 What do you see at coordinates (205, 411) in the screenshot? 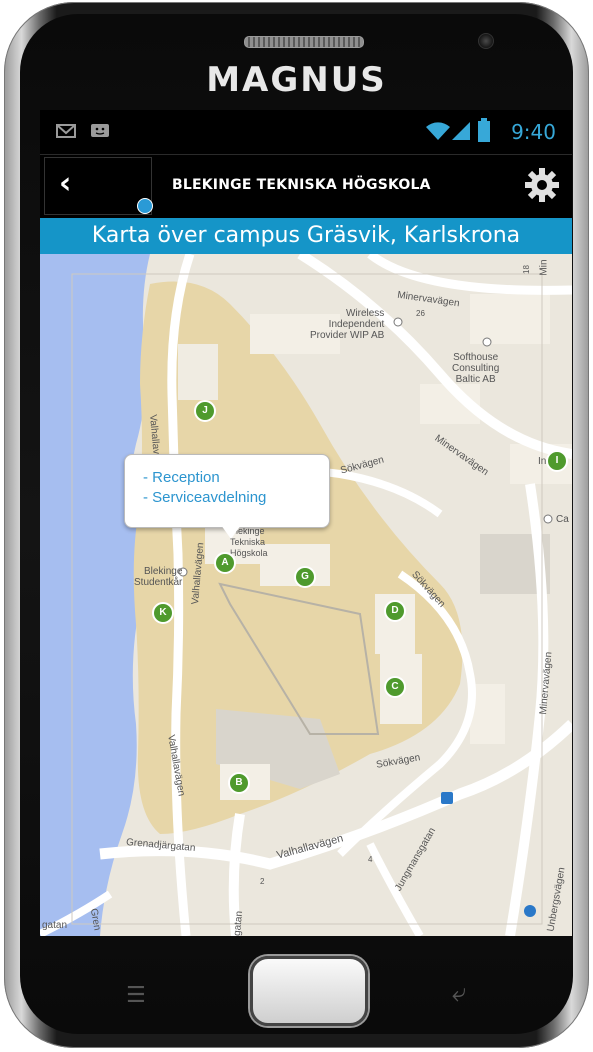
I see `map-marker-j: J` at bounding box center [205, 411].